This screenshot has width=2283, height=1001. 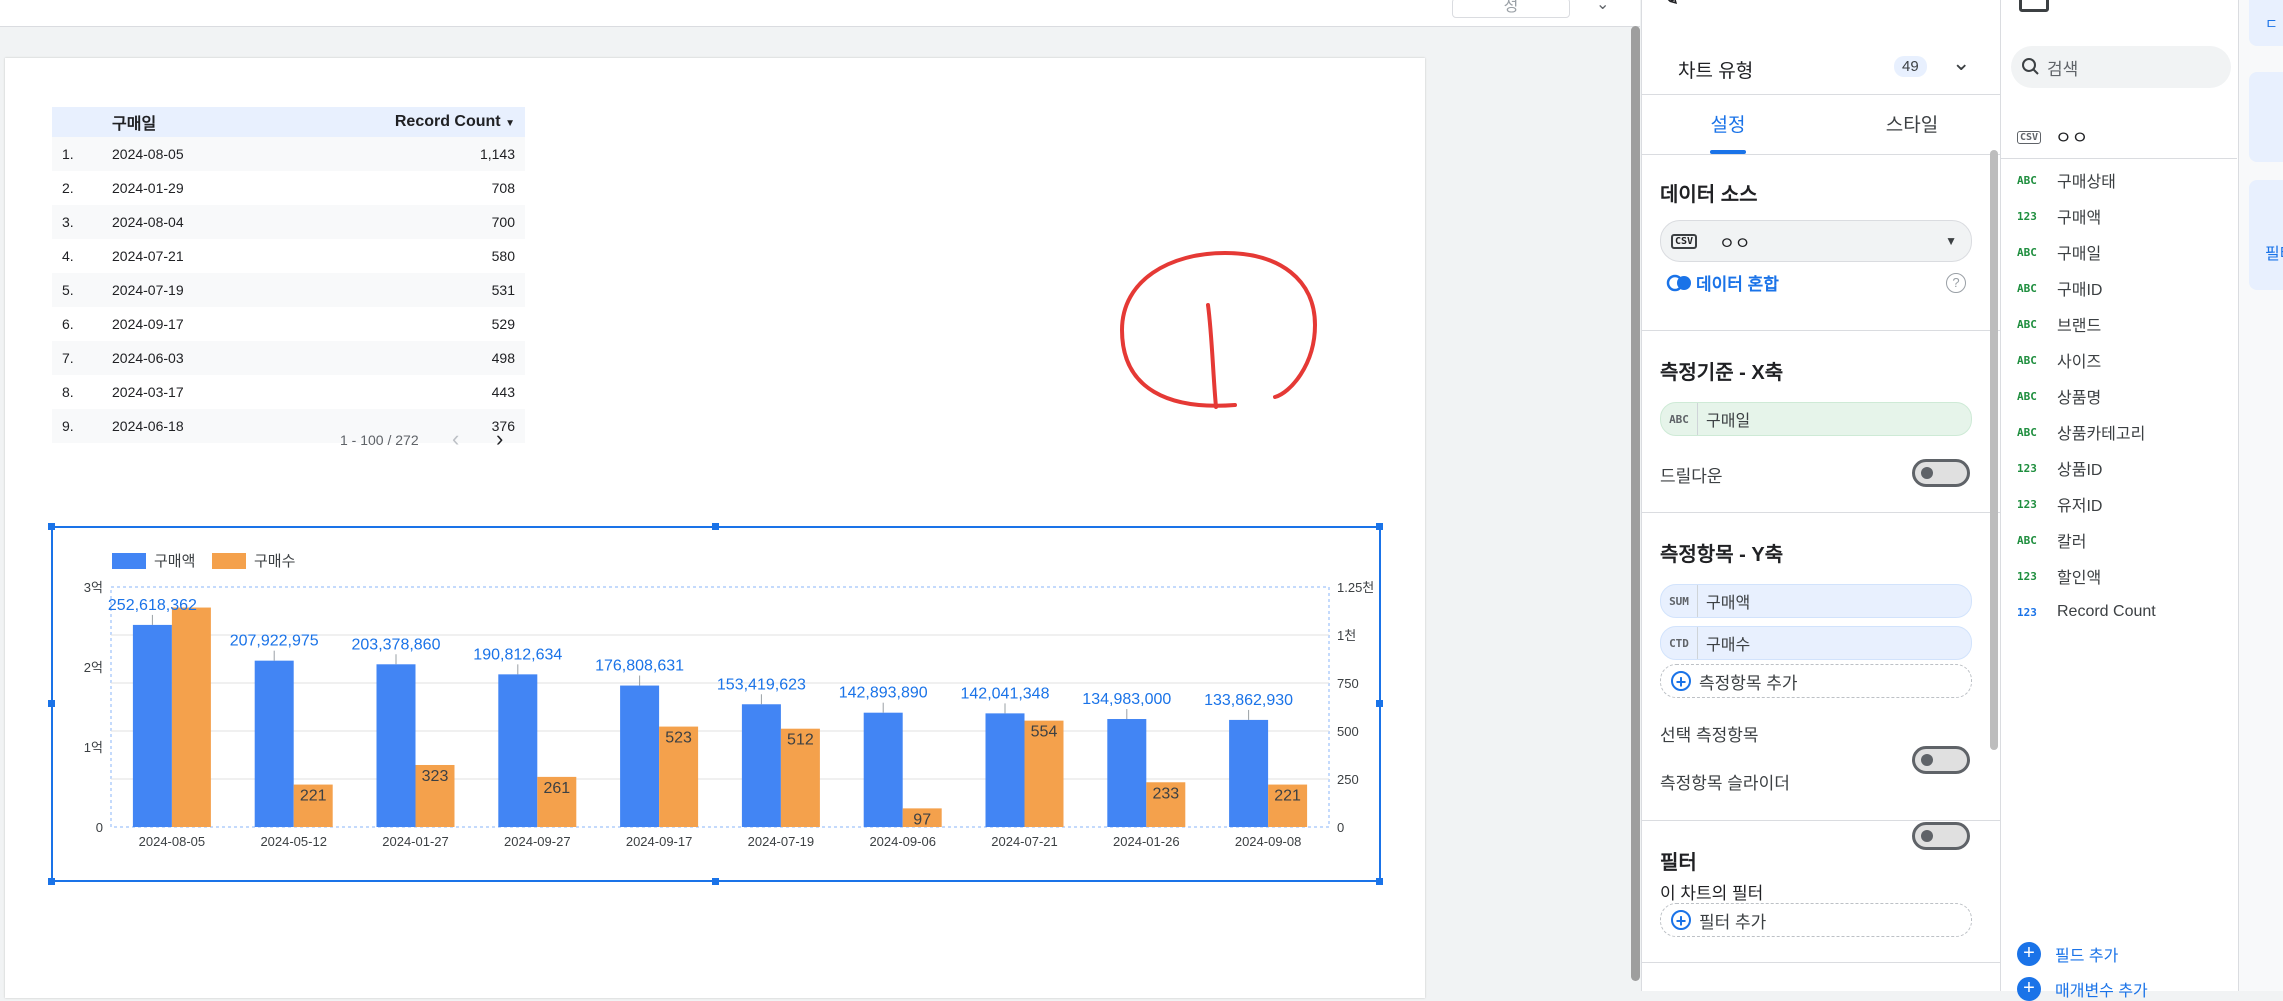 I want to click on blend-data-link: 데이터 혼합, so click(x=1722, y=282).